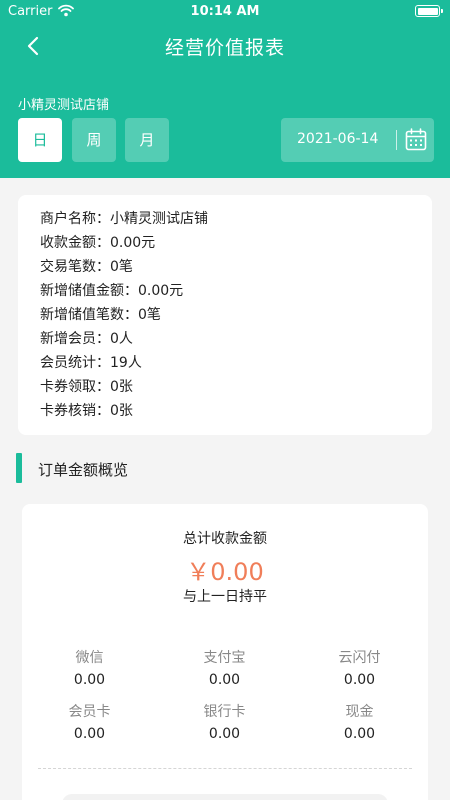 This screenshot has height=800, width=450. I want to click on info-row-member-total: 会员统计：19人, so click(91, 363).